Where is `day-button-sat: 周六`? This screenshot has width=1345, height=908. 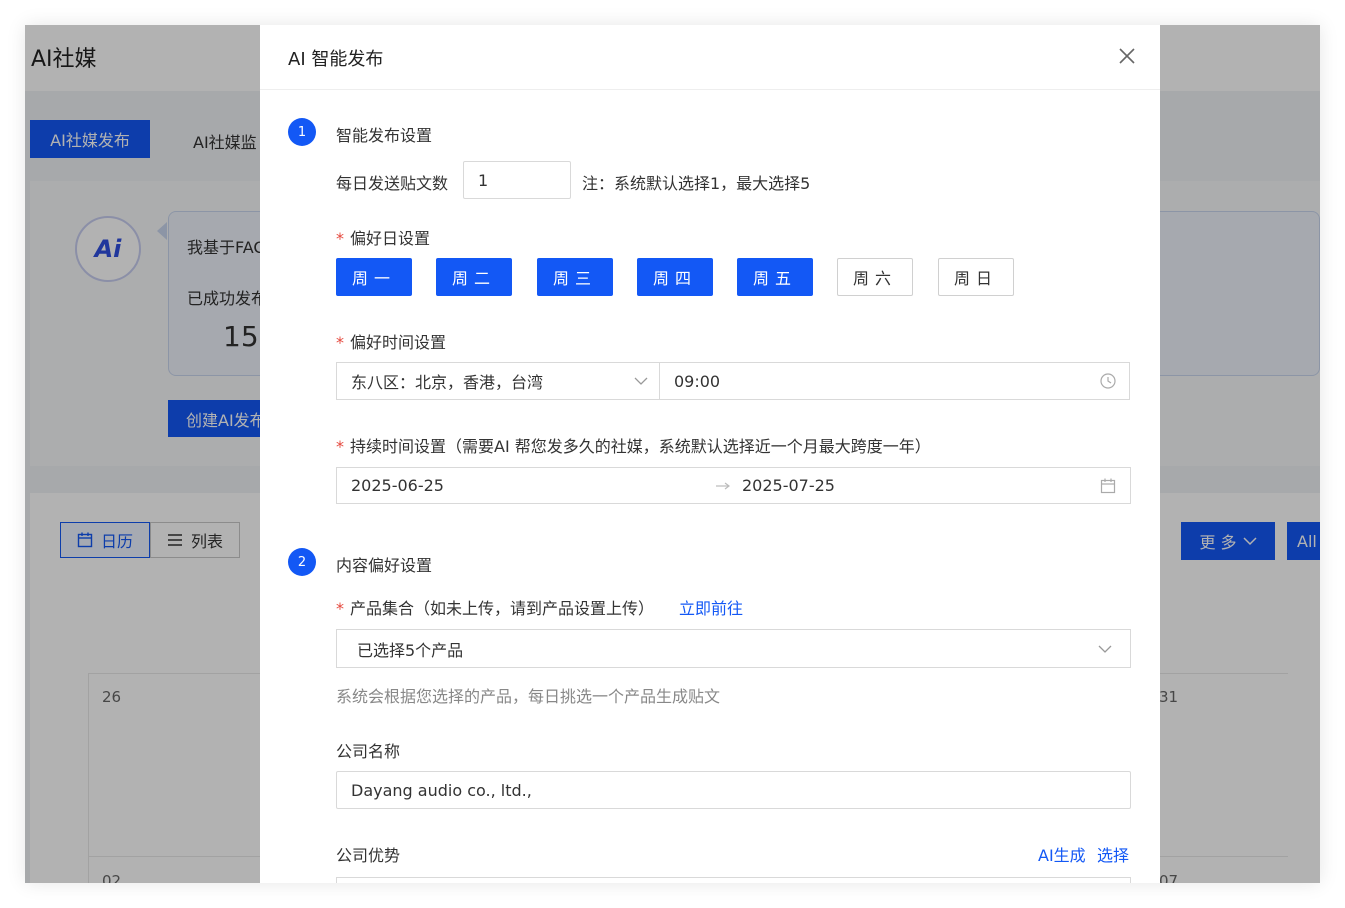 day-button-sat: 周六 is located at coordinates (875, 277).